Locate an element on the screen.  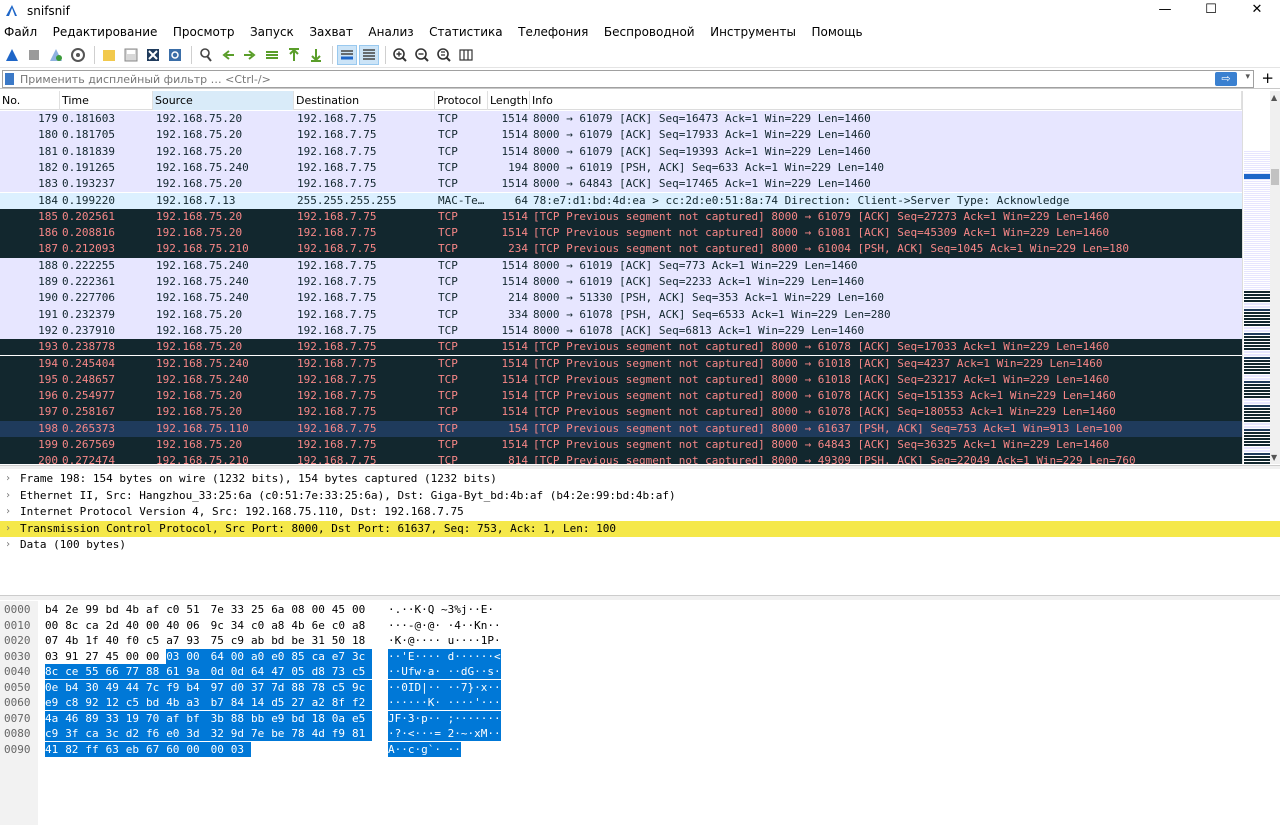
hex-byte: 46 is located at coordinates (75, 718).